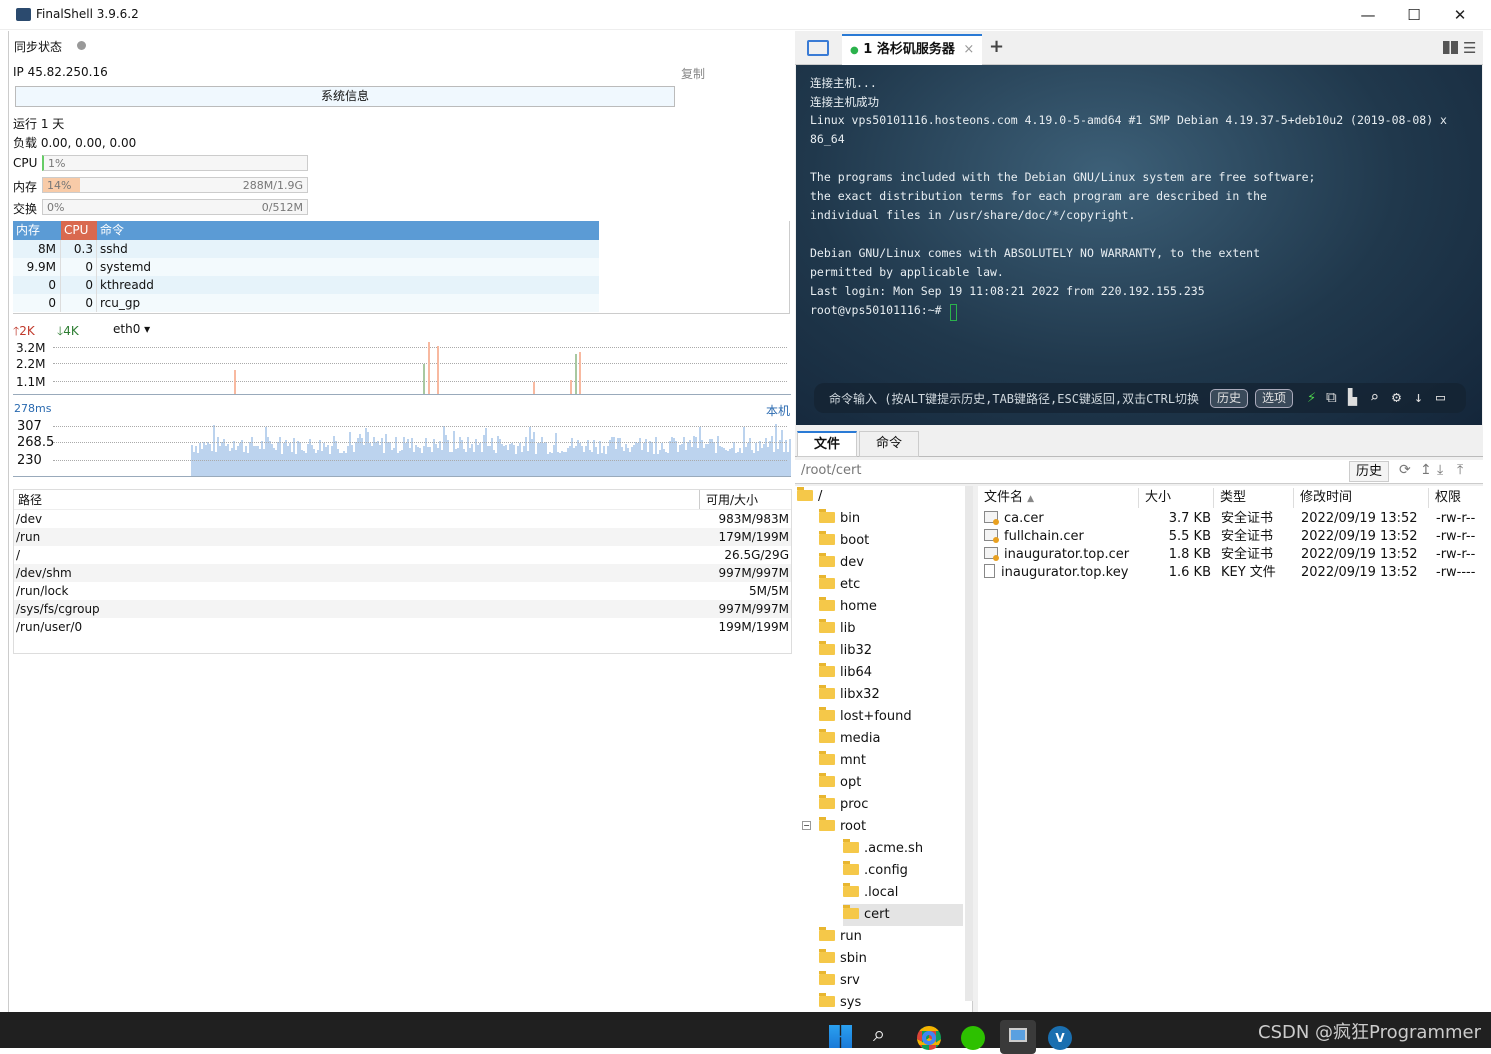 Image resolution: width=1491 pixels, height=1054 pixels. Describe the element at coordinates (843, 805) in the screenshot. I see `tree-item-proc: proc` at that location.